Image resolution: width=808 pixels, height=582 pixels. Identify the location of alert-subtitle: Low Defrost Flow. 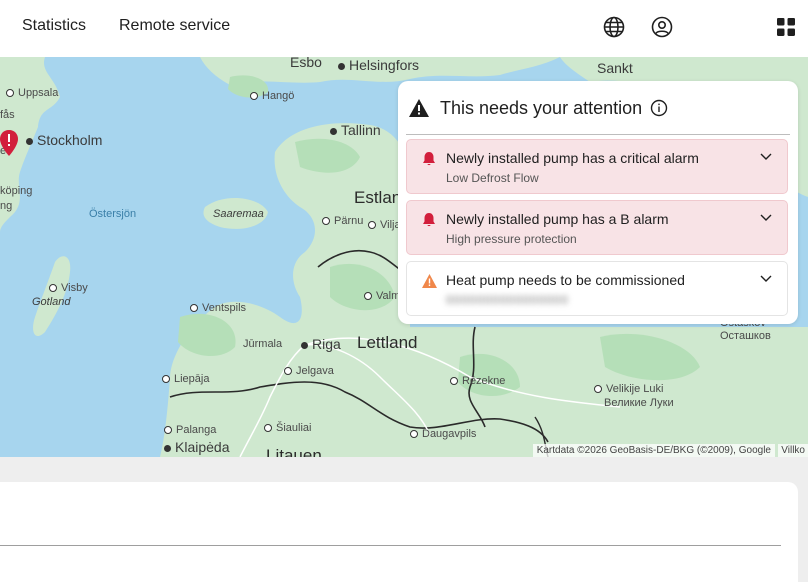
(492, 178).